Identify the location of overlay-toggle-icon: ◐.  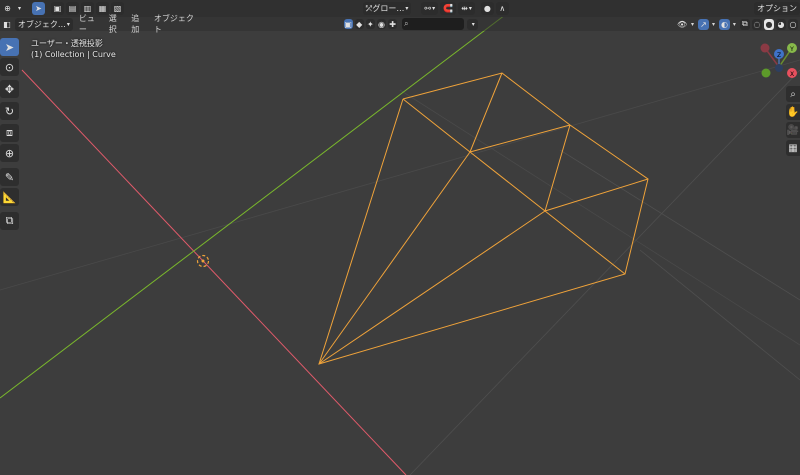
(724, 24).